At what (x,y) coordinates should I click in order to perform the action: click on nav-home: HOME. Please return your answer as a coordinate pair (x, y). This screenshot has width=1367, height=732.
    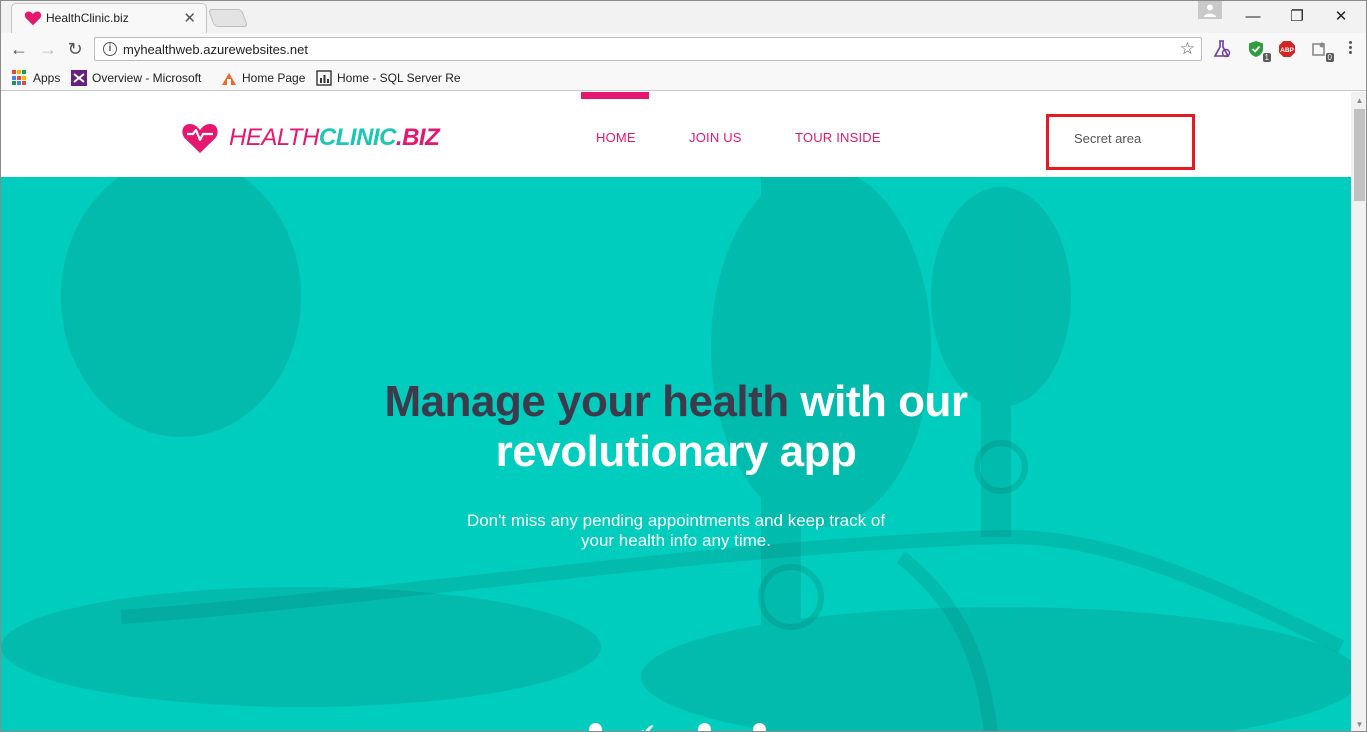
    Looking at the image, I should click on (616, 137).